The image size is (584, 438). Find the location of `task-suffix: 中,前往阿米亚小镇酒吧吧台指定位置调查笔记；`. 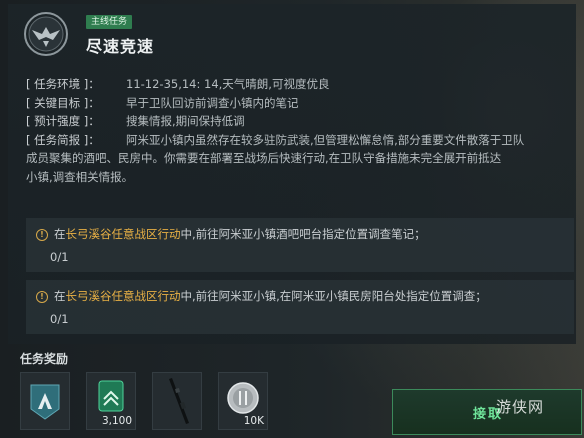

task-suffix: 中,前往阿米亚小镇酒吧吧台指定位置调查笔记； is located at coordinates (303, 234).